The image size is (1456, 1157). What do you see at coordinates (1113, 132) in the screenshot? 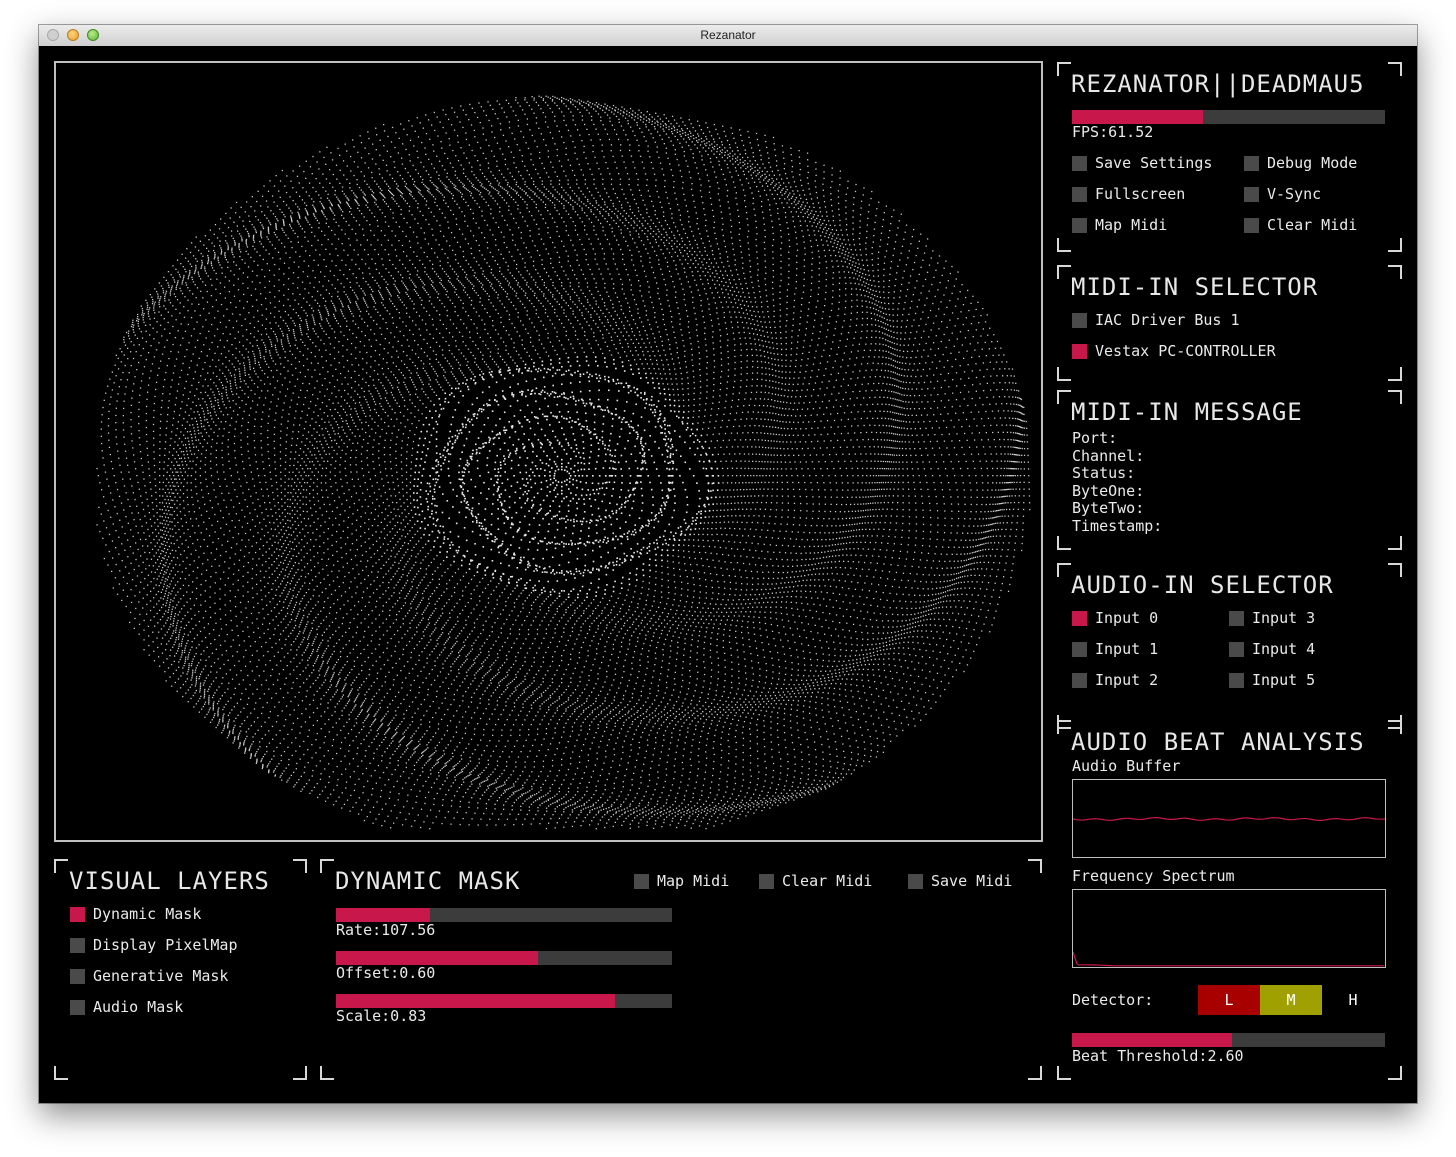
I see `fps-label: FPS:61.52` at bounding box center [1113, 132].